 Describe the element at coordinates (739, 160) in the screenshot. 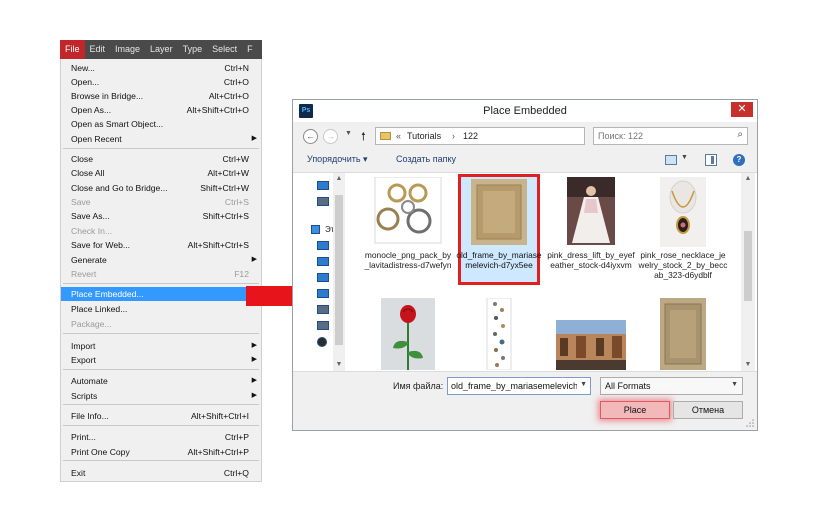

I see `help-icon: ?` at that location.